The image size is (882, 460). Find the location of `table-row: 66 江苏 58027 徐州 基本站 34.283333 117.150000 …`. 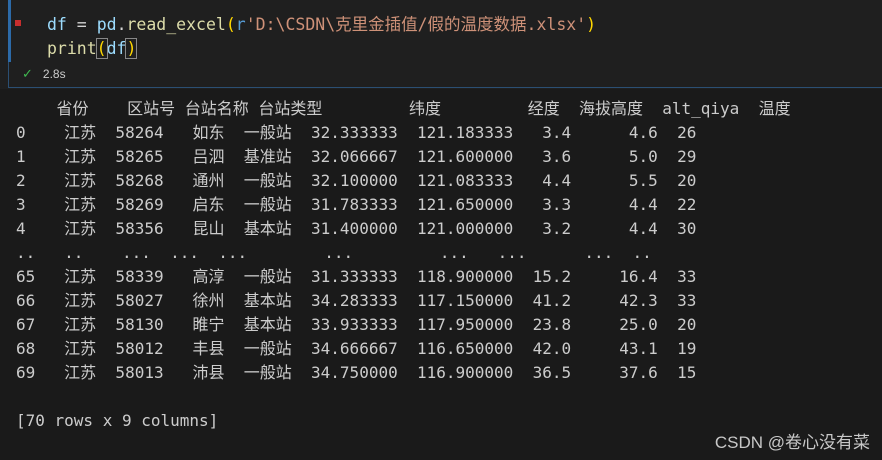

table-row: 66 江苏 58027 徐州 基本站 34.283333 117.150000 … is located at coordinates (356, 300).